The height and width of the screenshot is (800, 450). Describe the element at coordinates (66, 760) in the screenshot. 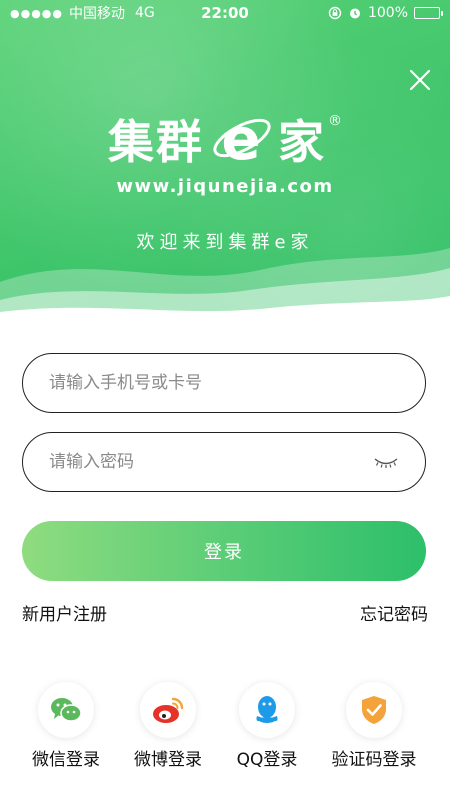

I see `wechat-login-label: 微信登录` at that location.